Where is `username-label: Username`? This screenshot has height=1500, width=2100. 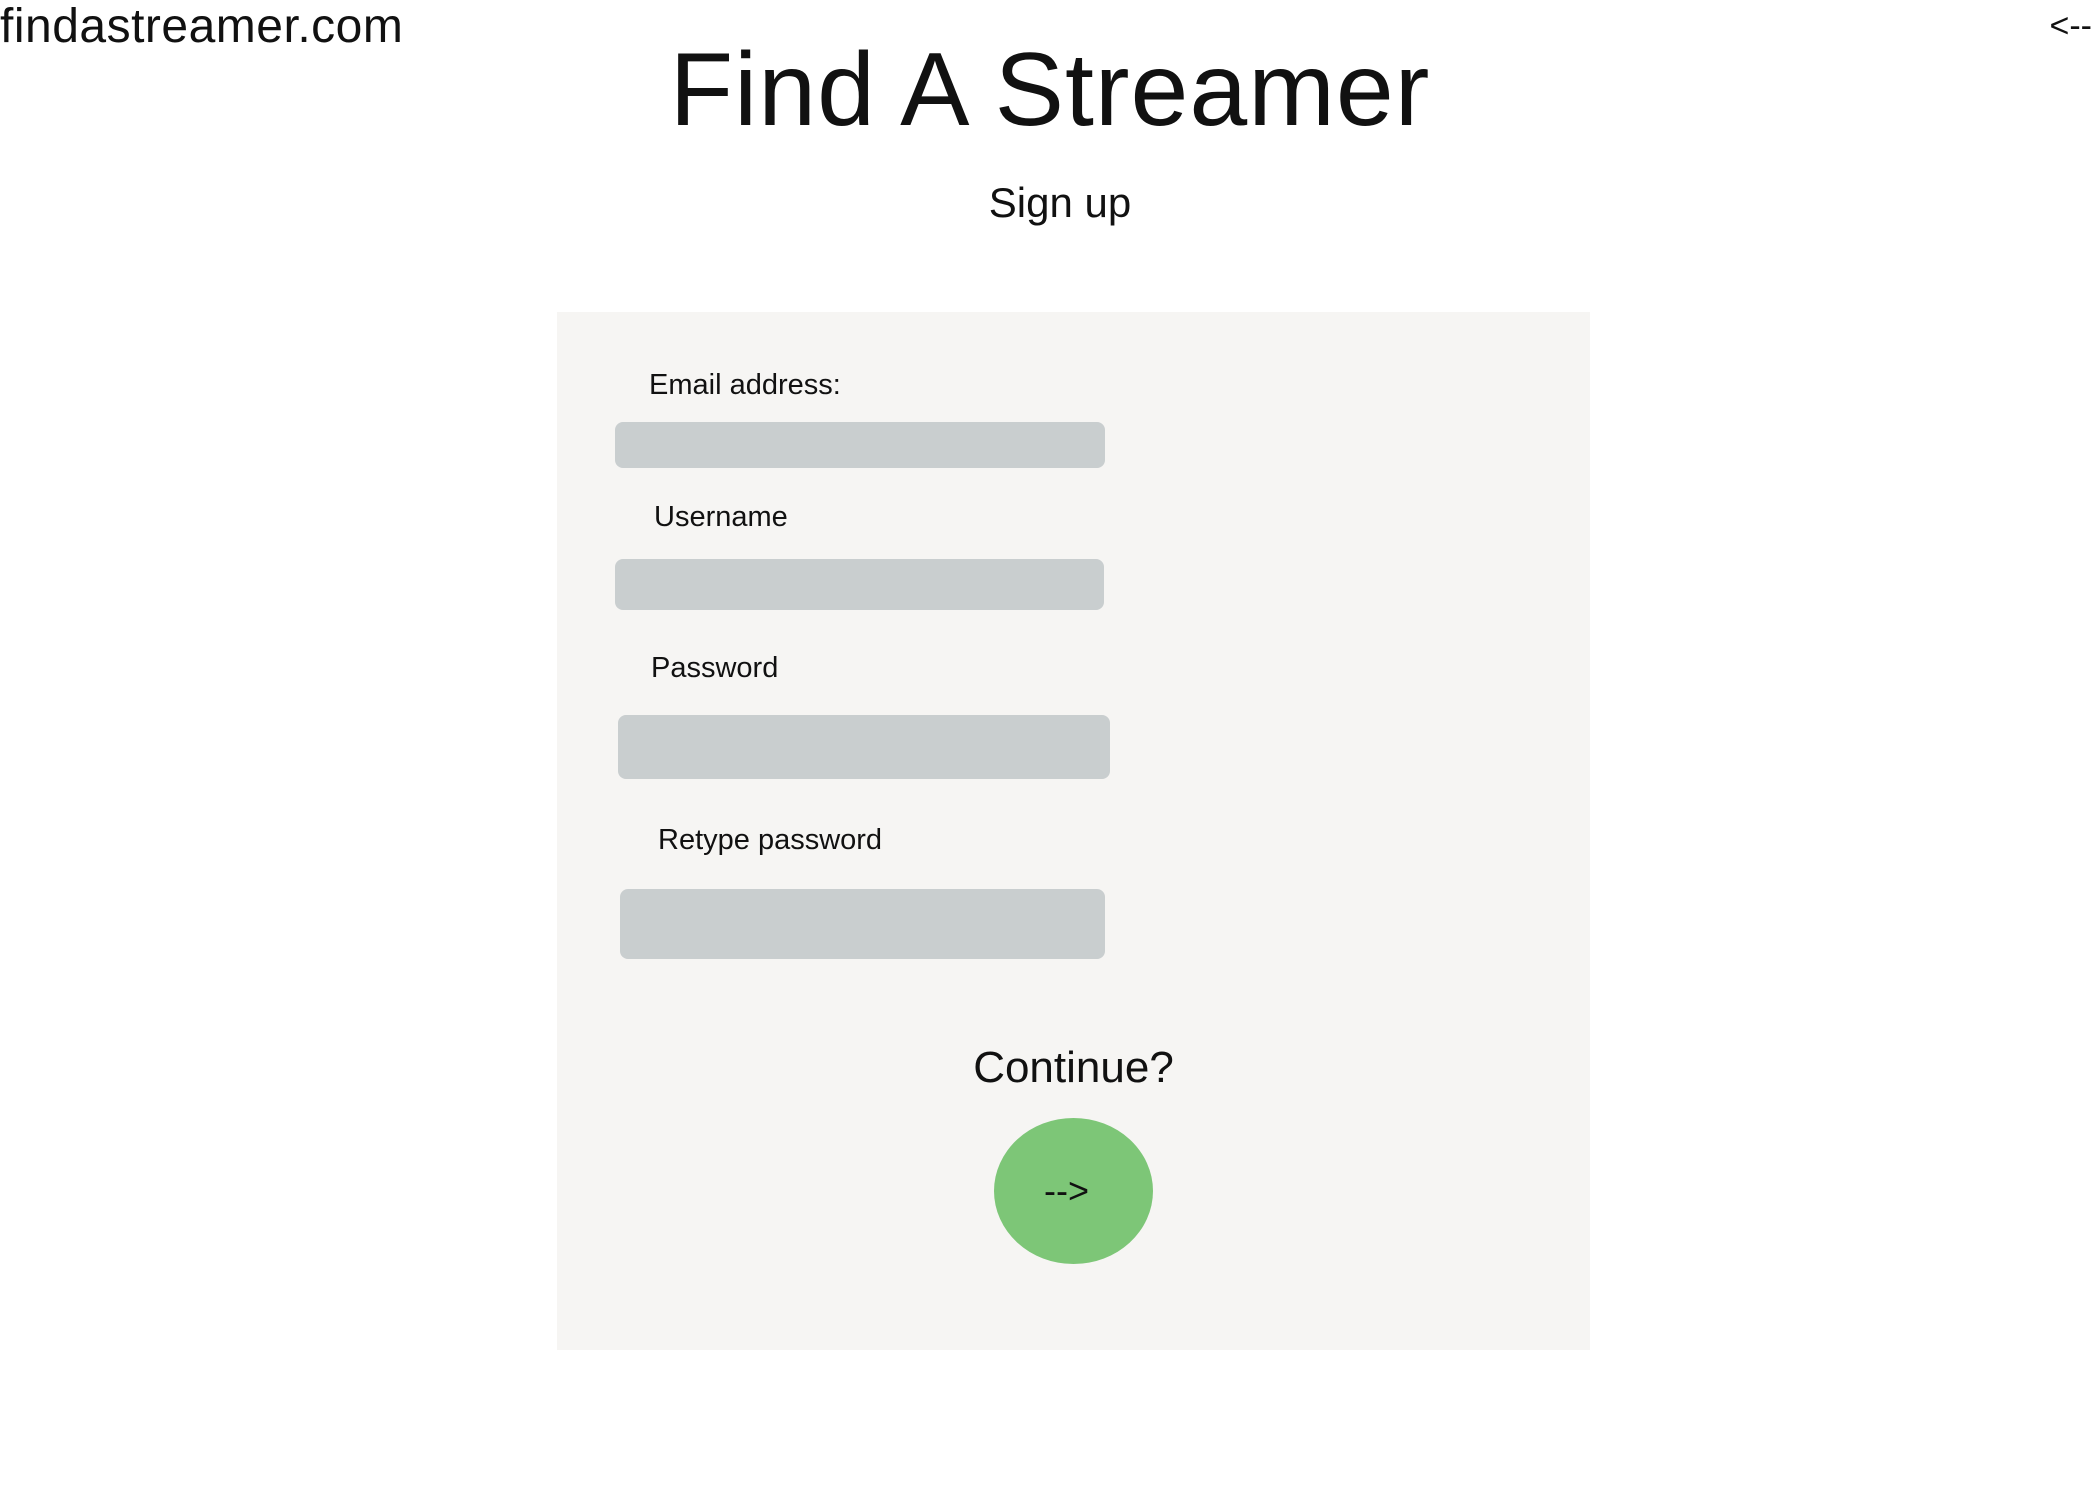
username-label: Username is located at coordinates (721, 517).